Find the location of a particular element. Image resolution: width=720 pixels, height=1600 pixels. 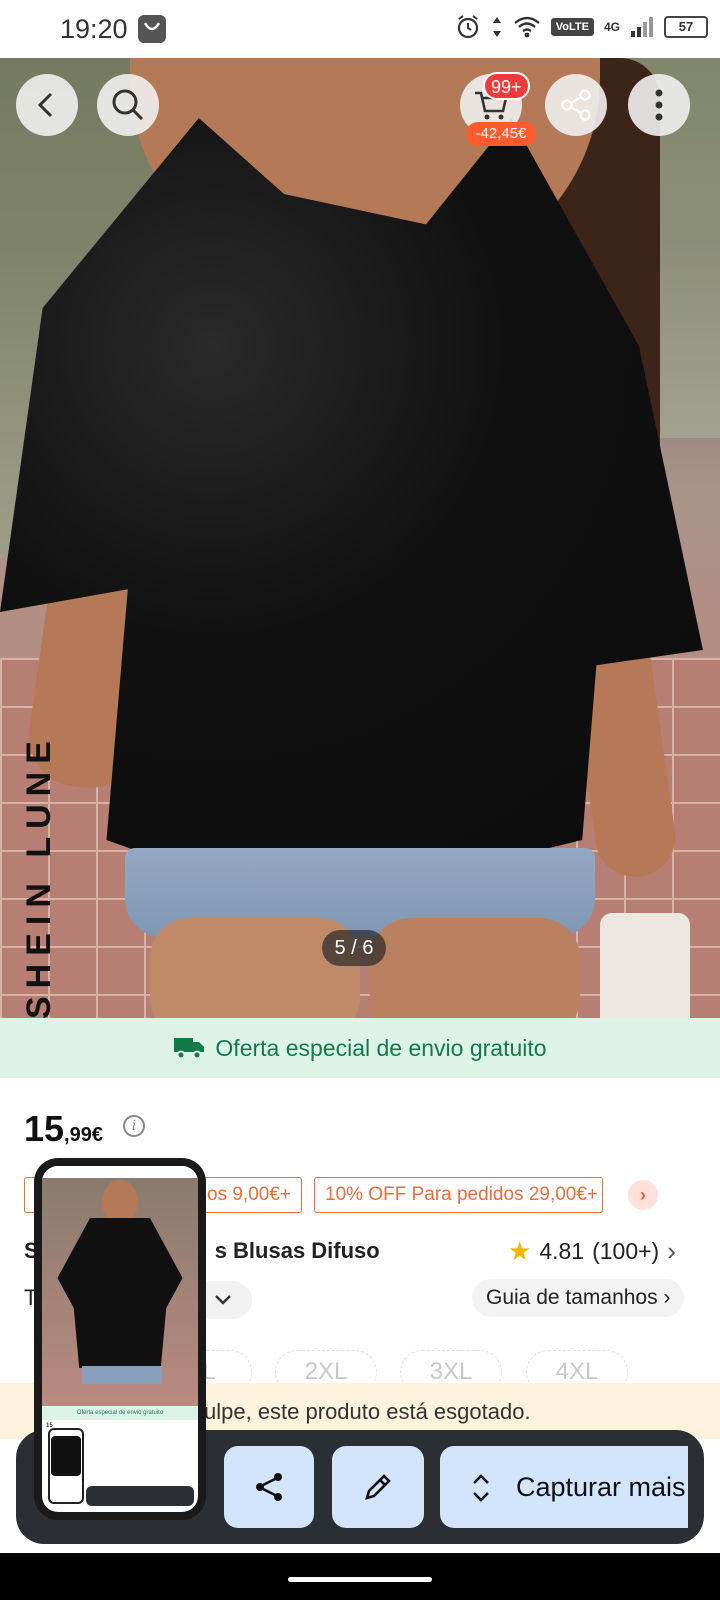

chevron-down-icon is located at coordinates (223, 1300).